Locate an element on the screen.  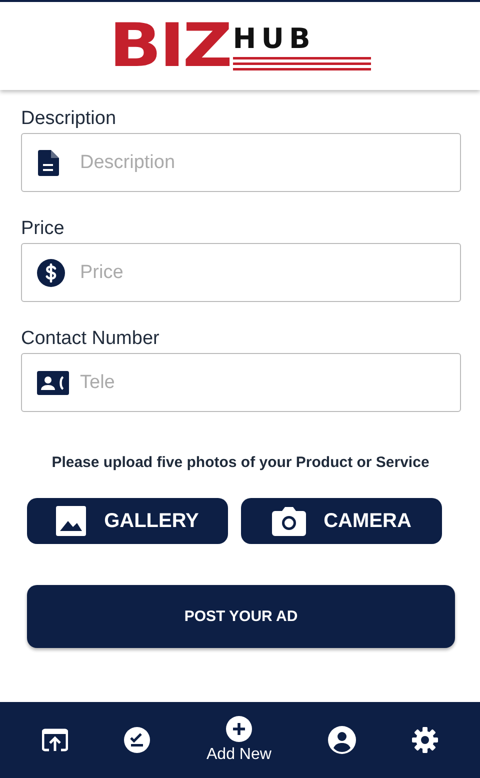
camera-icon is located at coordinates (289, 521).